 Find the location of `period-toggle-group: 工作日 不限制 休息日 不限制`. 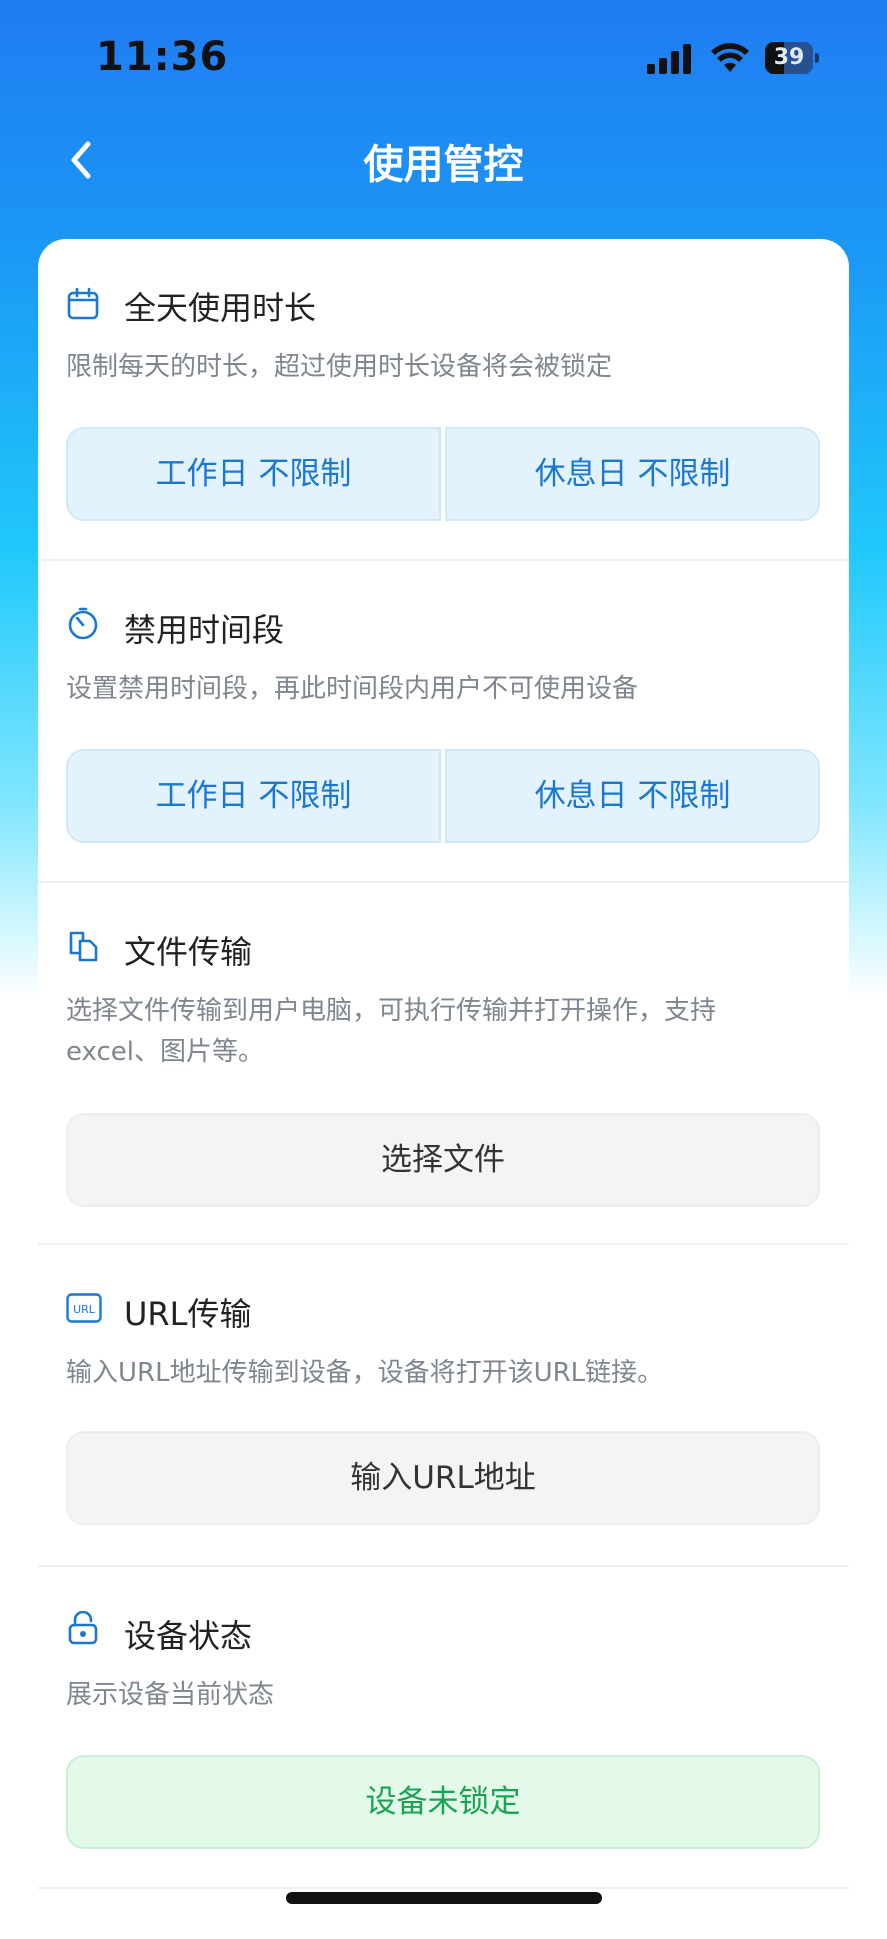

period-toggle-group: 工作日 不限制 休息日 不限制 is located at coordinates (443, 796).